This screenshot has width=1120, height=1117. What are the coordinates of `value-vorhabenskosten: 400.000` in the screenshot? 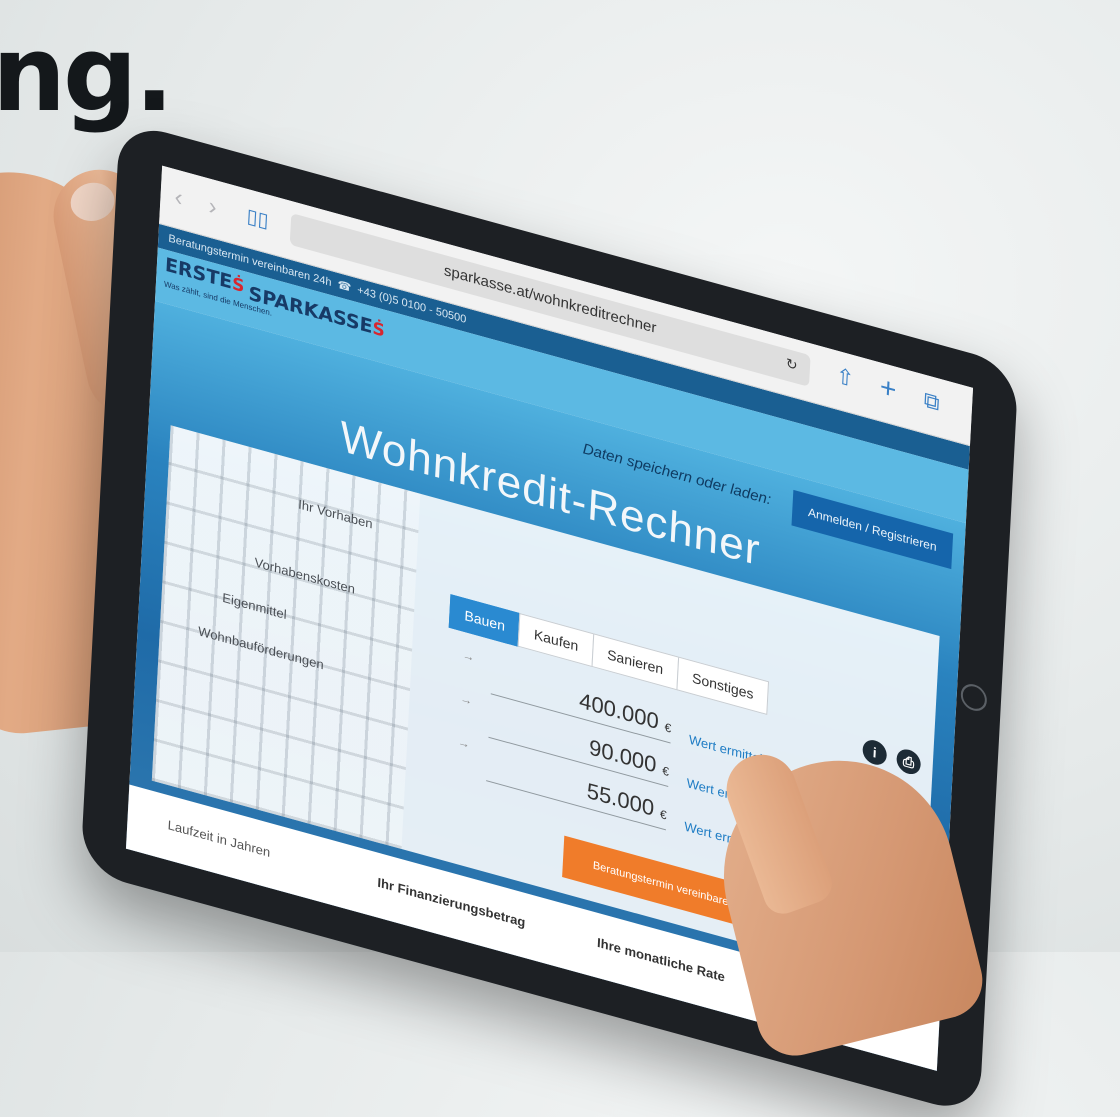 It's located at (619, 711).